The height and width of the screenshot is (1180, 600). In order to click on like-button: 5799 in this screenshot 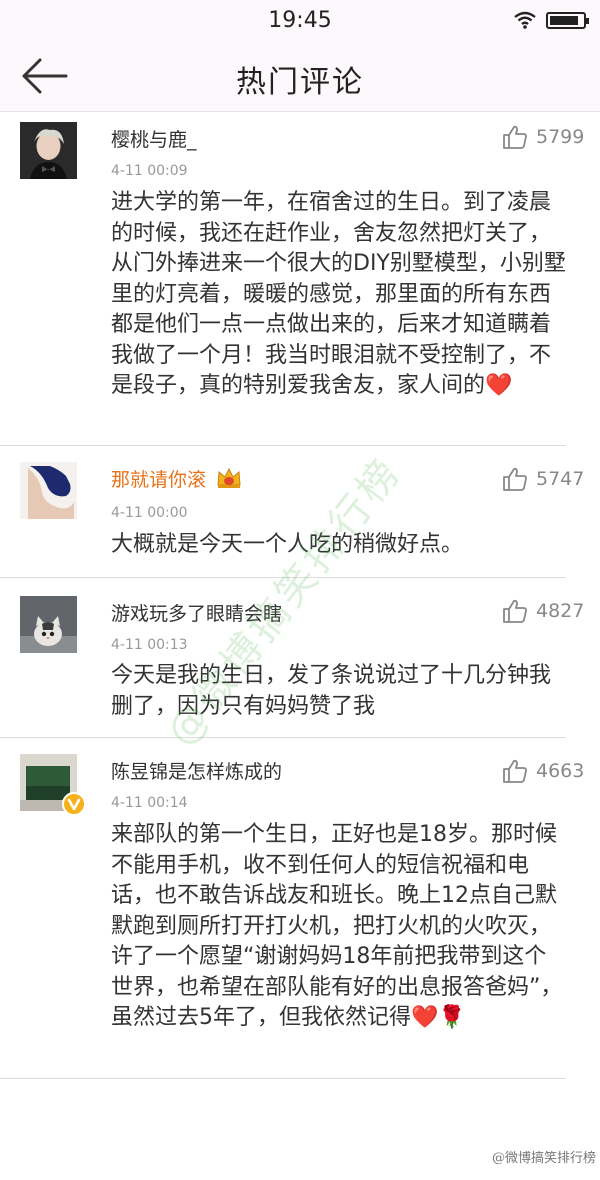, I will do `click(550, 138)`.